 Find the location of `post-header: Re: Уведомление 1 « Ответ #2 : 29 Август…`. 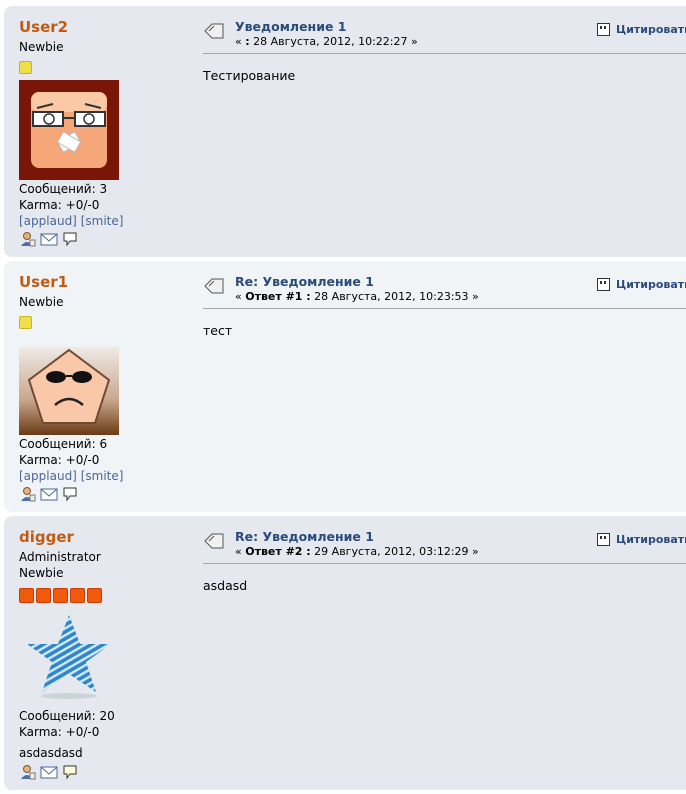

post-header: Re: Уведомление 1 « Ответ #2 : 29 Август… is located at coordinates (444, 542).